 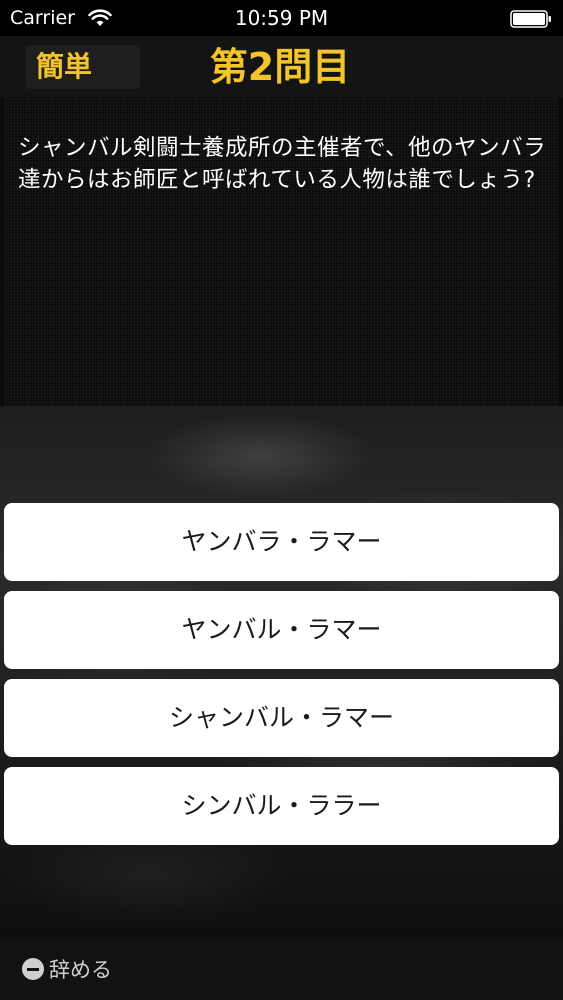 What do you see at coordinates (281, 718) in the screenshot?
I see `answer-button-3: シャンバル・ラマー` at bounding box center [281, 718].